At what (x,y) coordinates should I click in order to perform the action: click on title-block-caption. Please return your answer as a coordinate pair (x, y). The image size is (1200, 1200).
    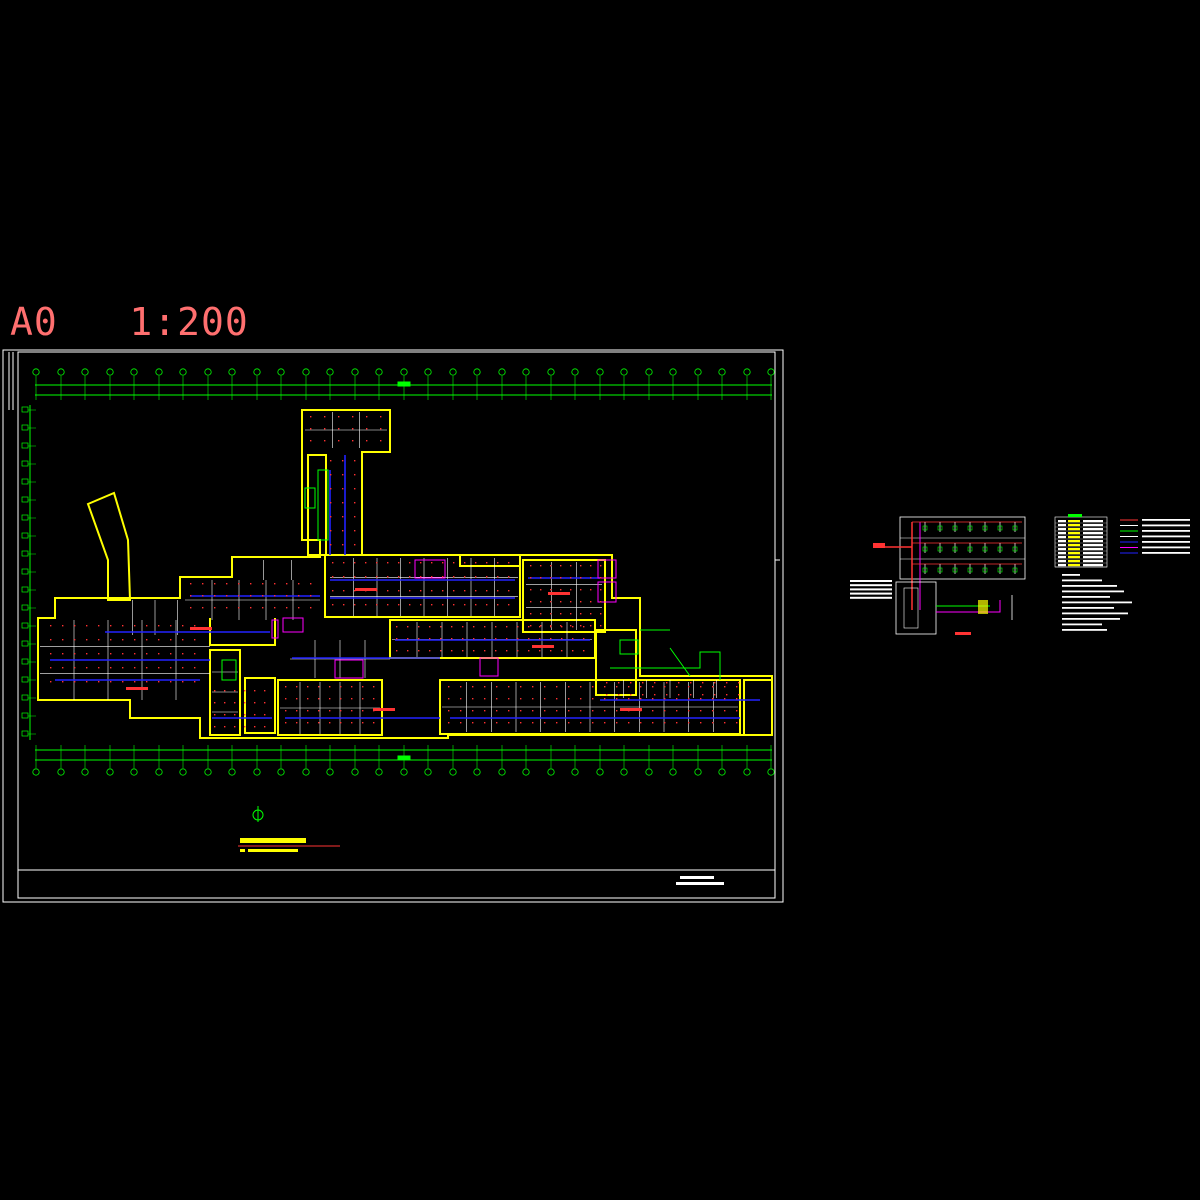
    Looking at the image, I should click on (700, 880).